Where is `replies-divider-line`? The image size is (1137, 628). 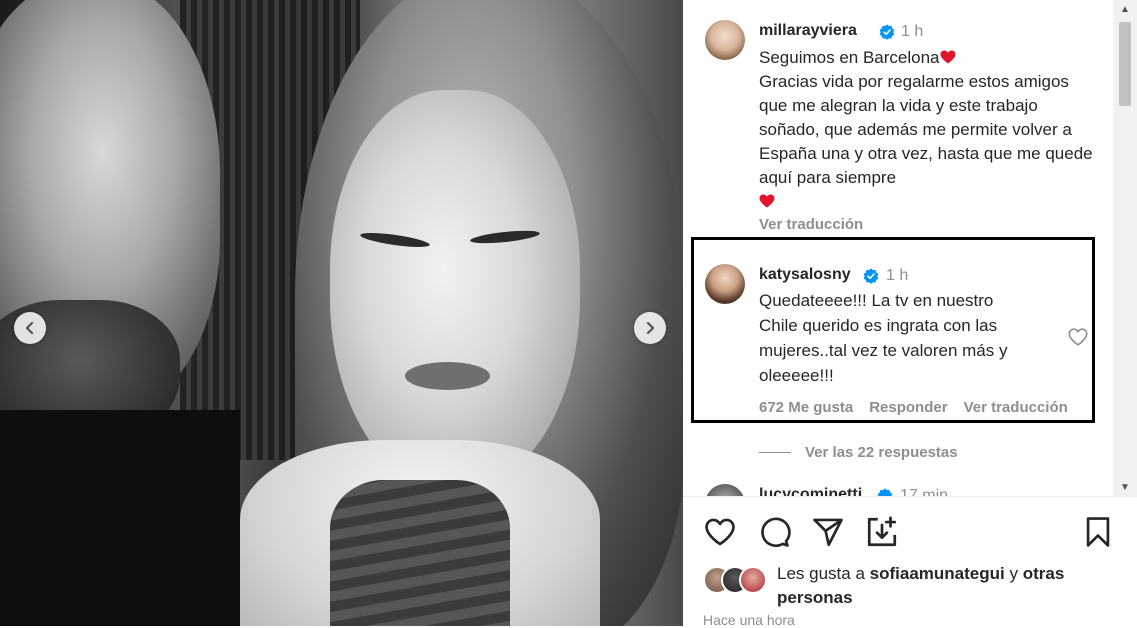
replies-divider-line is located at coordinates (775, 452).